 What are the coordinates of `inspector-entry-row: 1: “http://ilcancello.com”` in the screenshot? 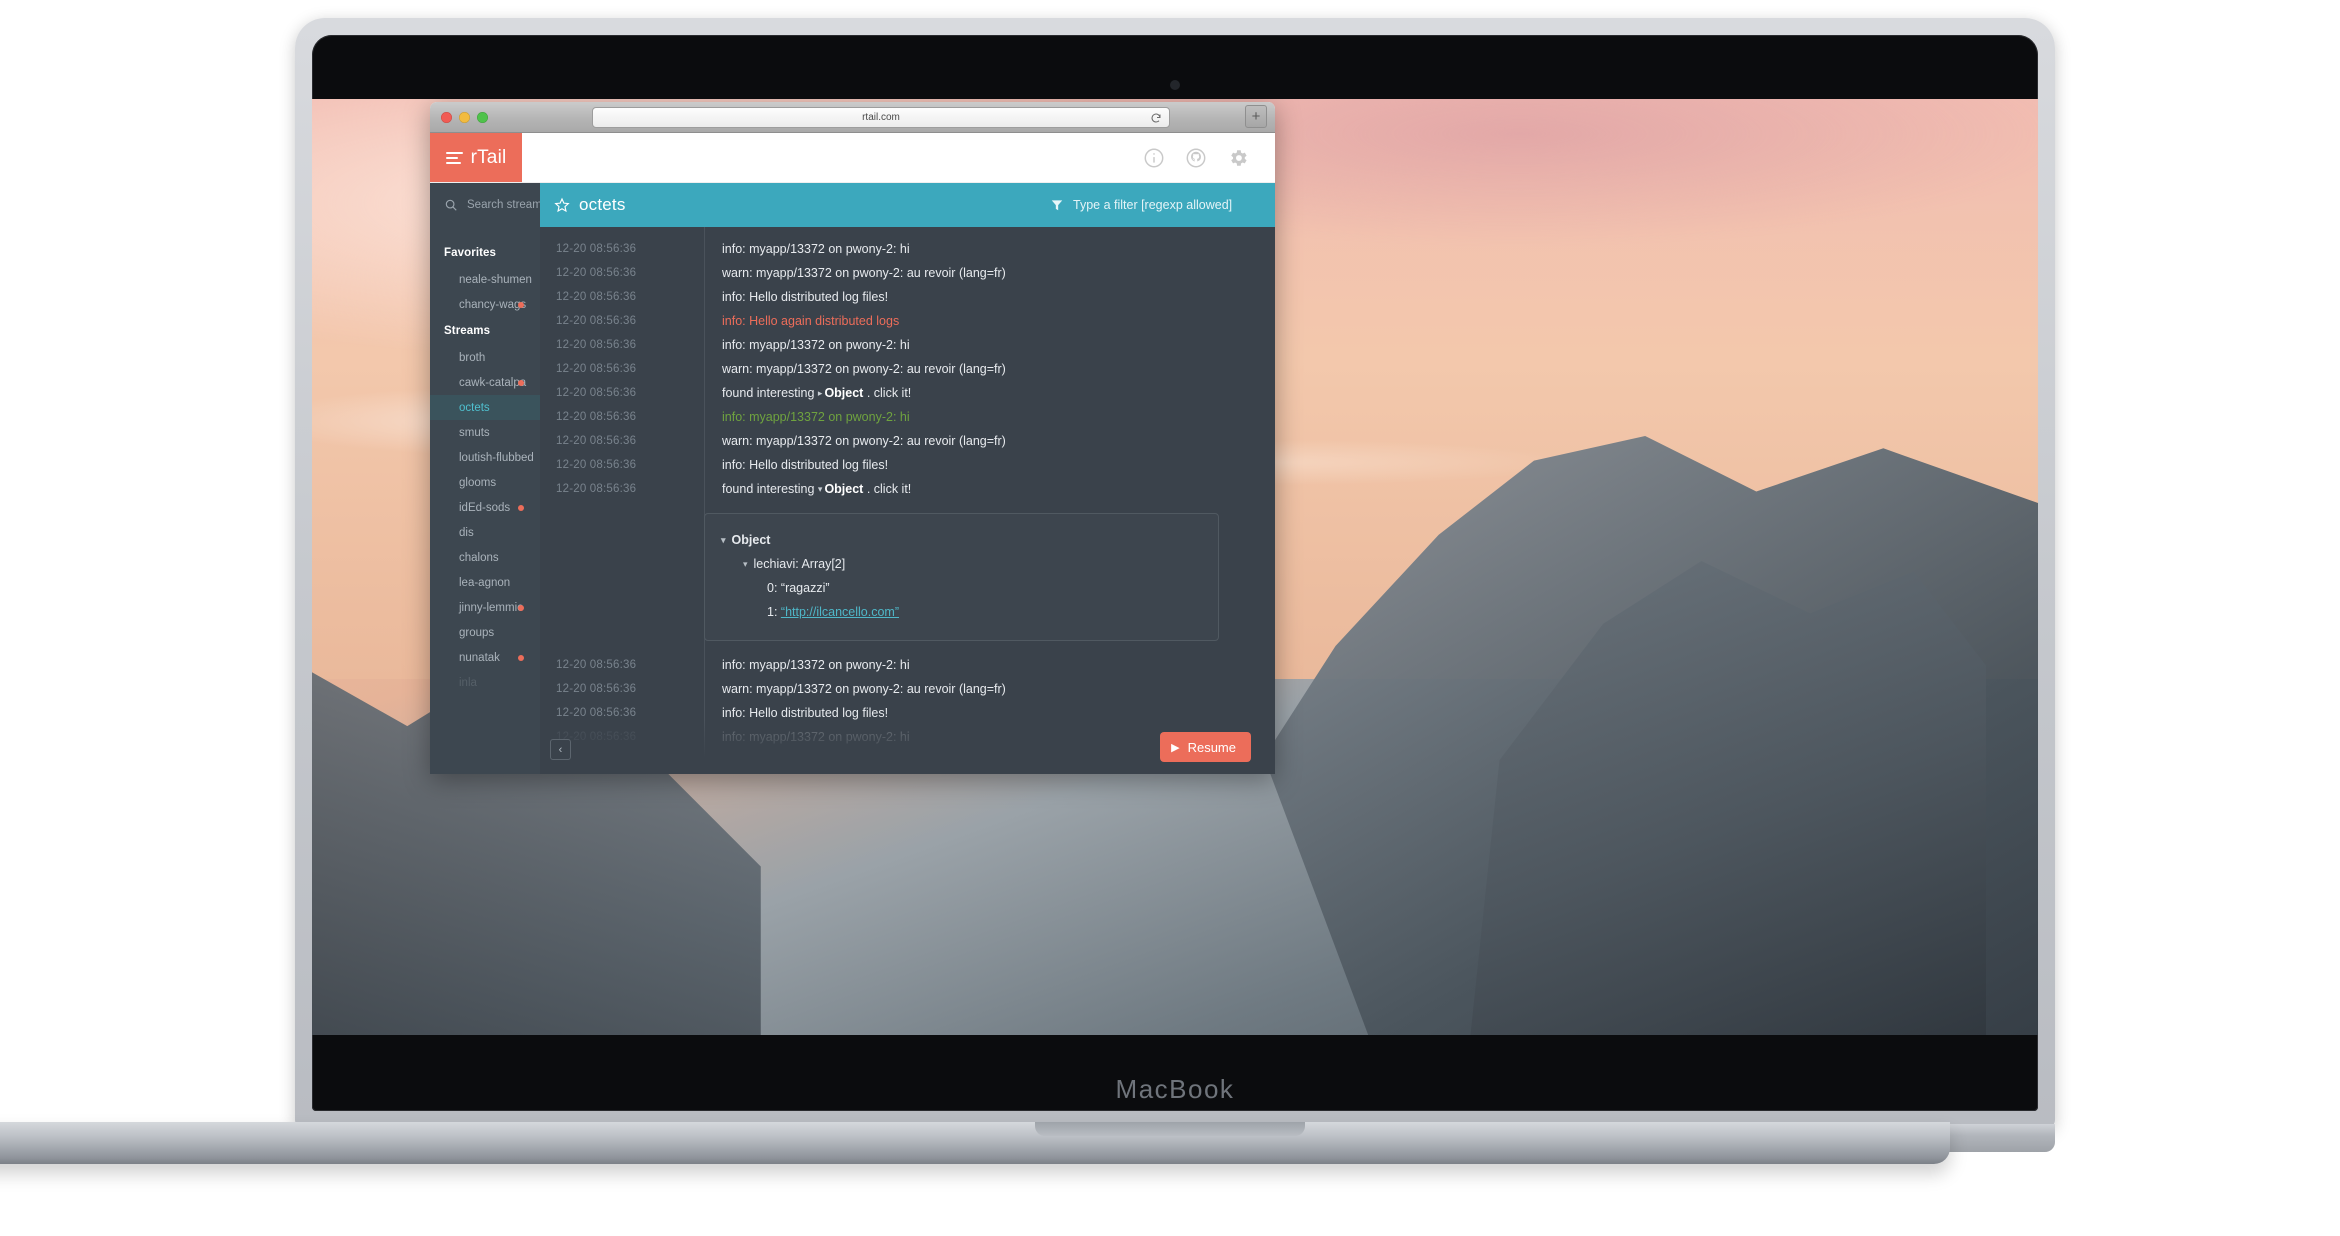 It's located at (961, 612).